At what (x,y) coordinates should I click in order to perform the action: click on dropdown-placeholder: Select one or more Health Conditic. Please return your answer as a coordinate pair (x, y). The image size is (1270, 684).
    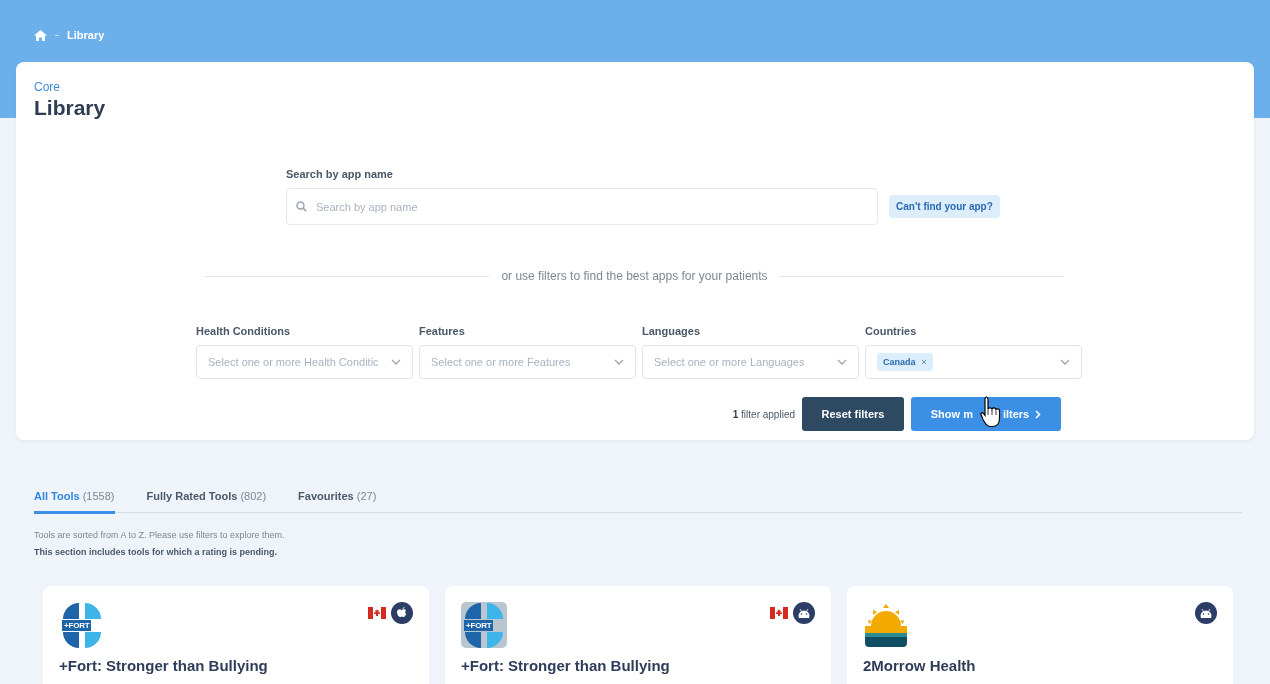
    Looking at the image, I should click on (294, 362).